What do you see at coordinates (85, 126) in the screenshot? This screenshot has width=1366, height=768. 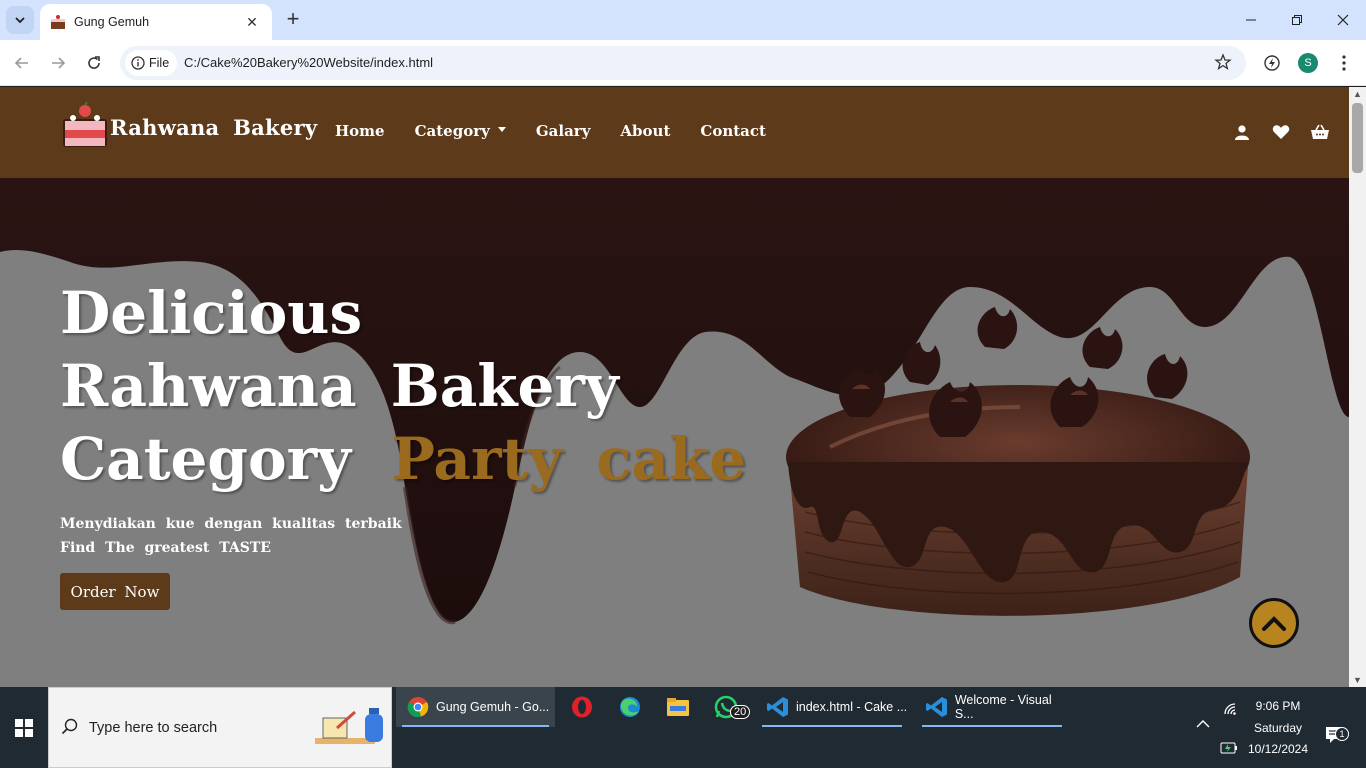 I see `cake-logo-icon` at bounding box center [85, 126].